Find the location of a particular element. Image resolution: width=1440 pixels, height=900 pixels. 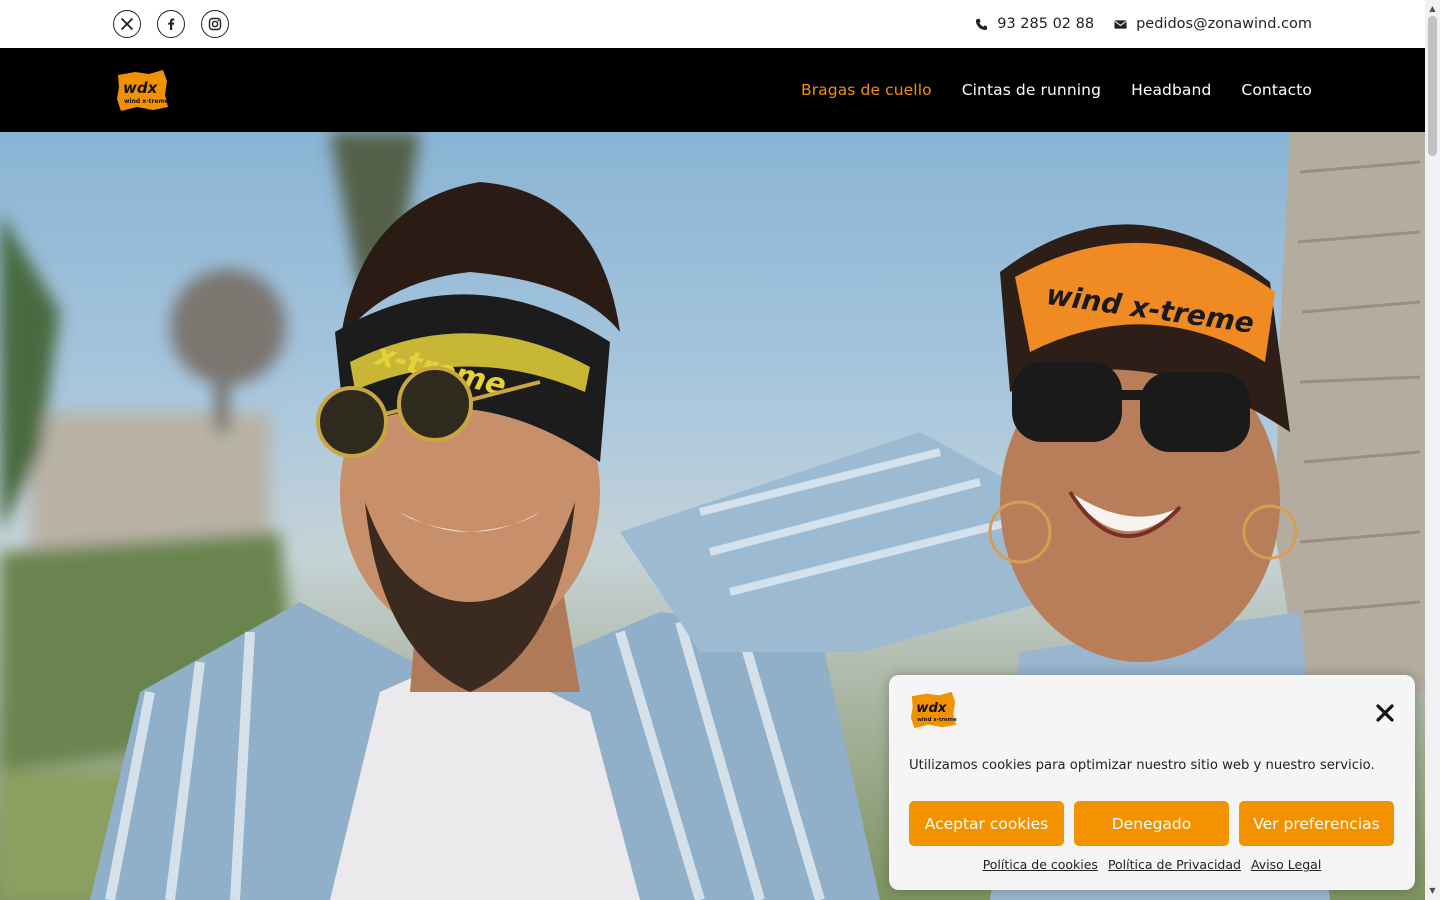

nav-bragas-de-cuello: Bragas de cuello is located at coordinates (866, 90).